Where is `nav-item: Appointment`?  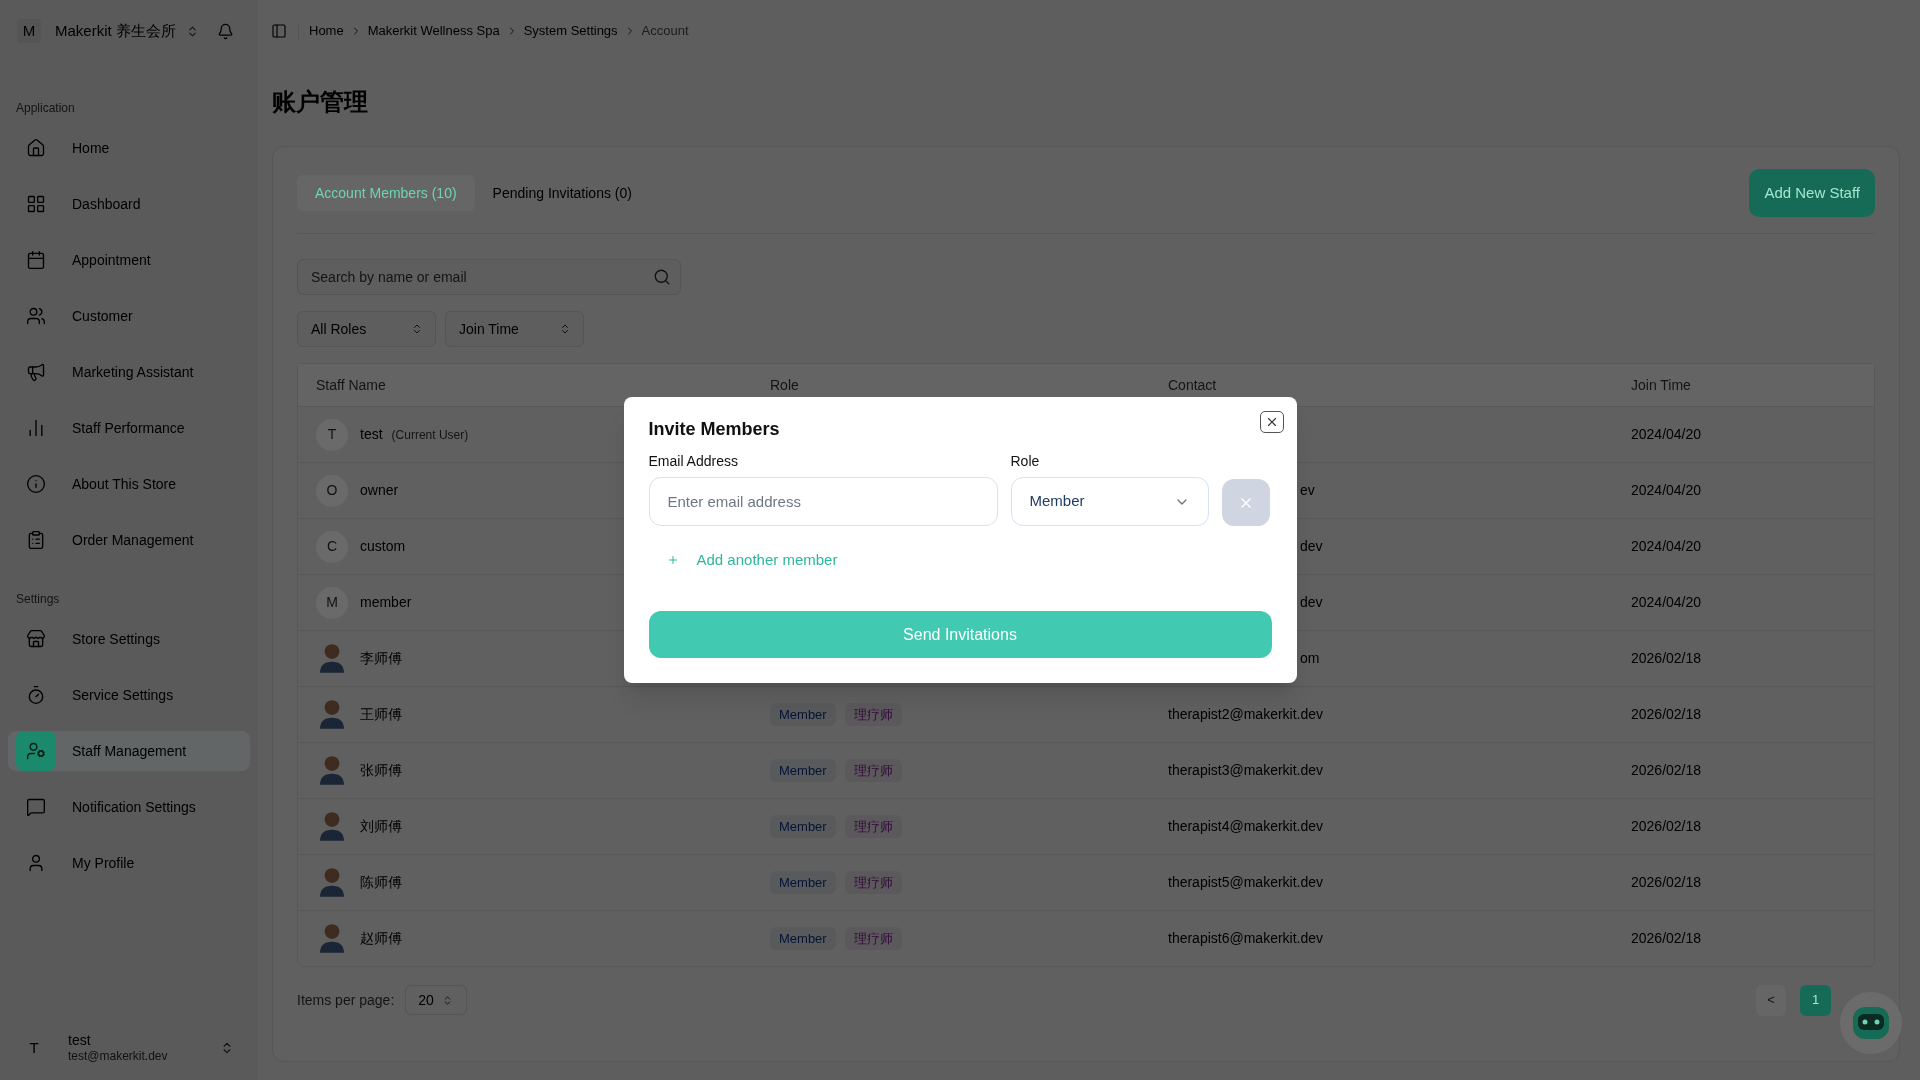 nav-item: Appointment is located at coordinates (129, 260).